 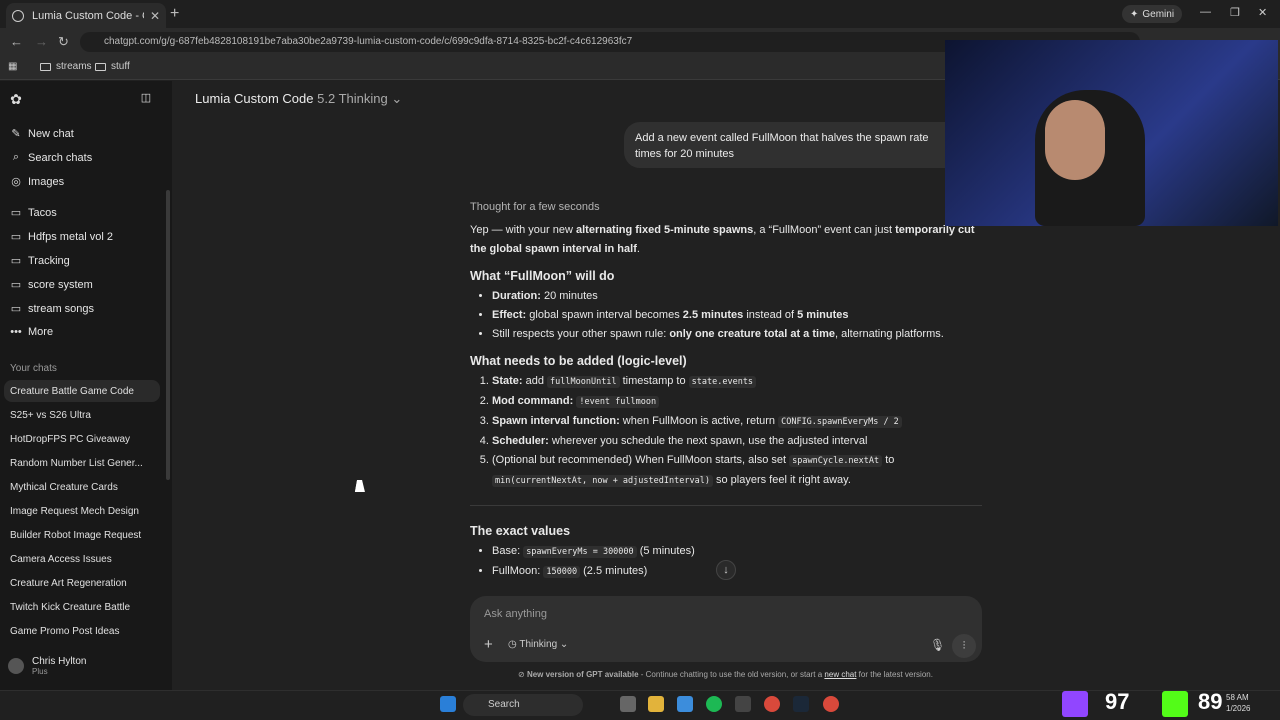 I want to click on chat-item: Game Promo Post Ideas, so click(x=65, y=631).